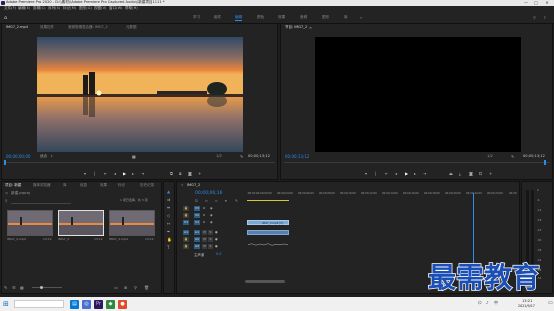 The width and height of the screenshot is (554, 311). Describe the element at coordinates (5, 287) in the screenshot. I see `pencil-icon: ✎` at that location.